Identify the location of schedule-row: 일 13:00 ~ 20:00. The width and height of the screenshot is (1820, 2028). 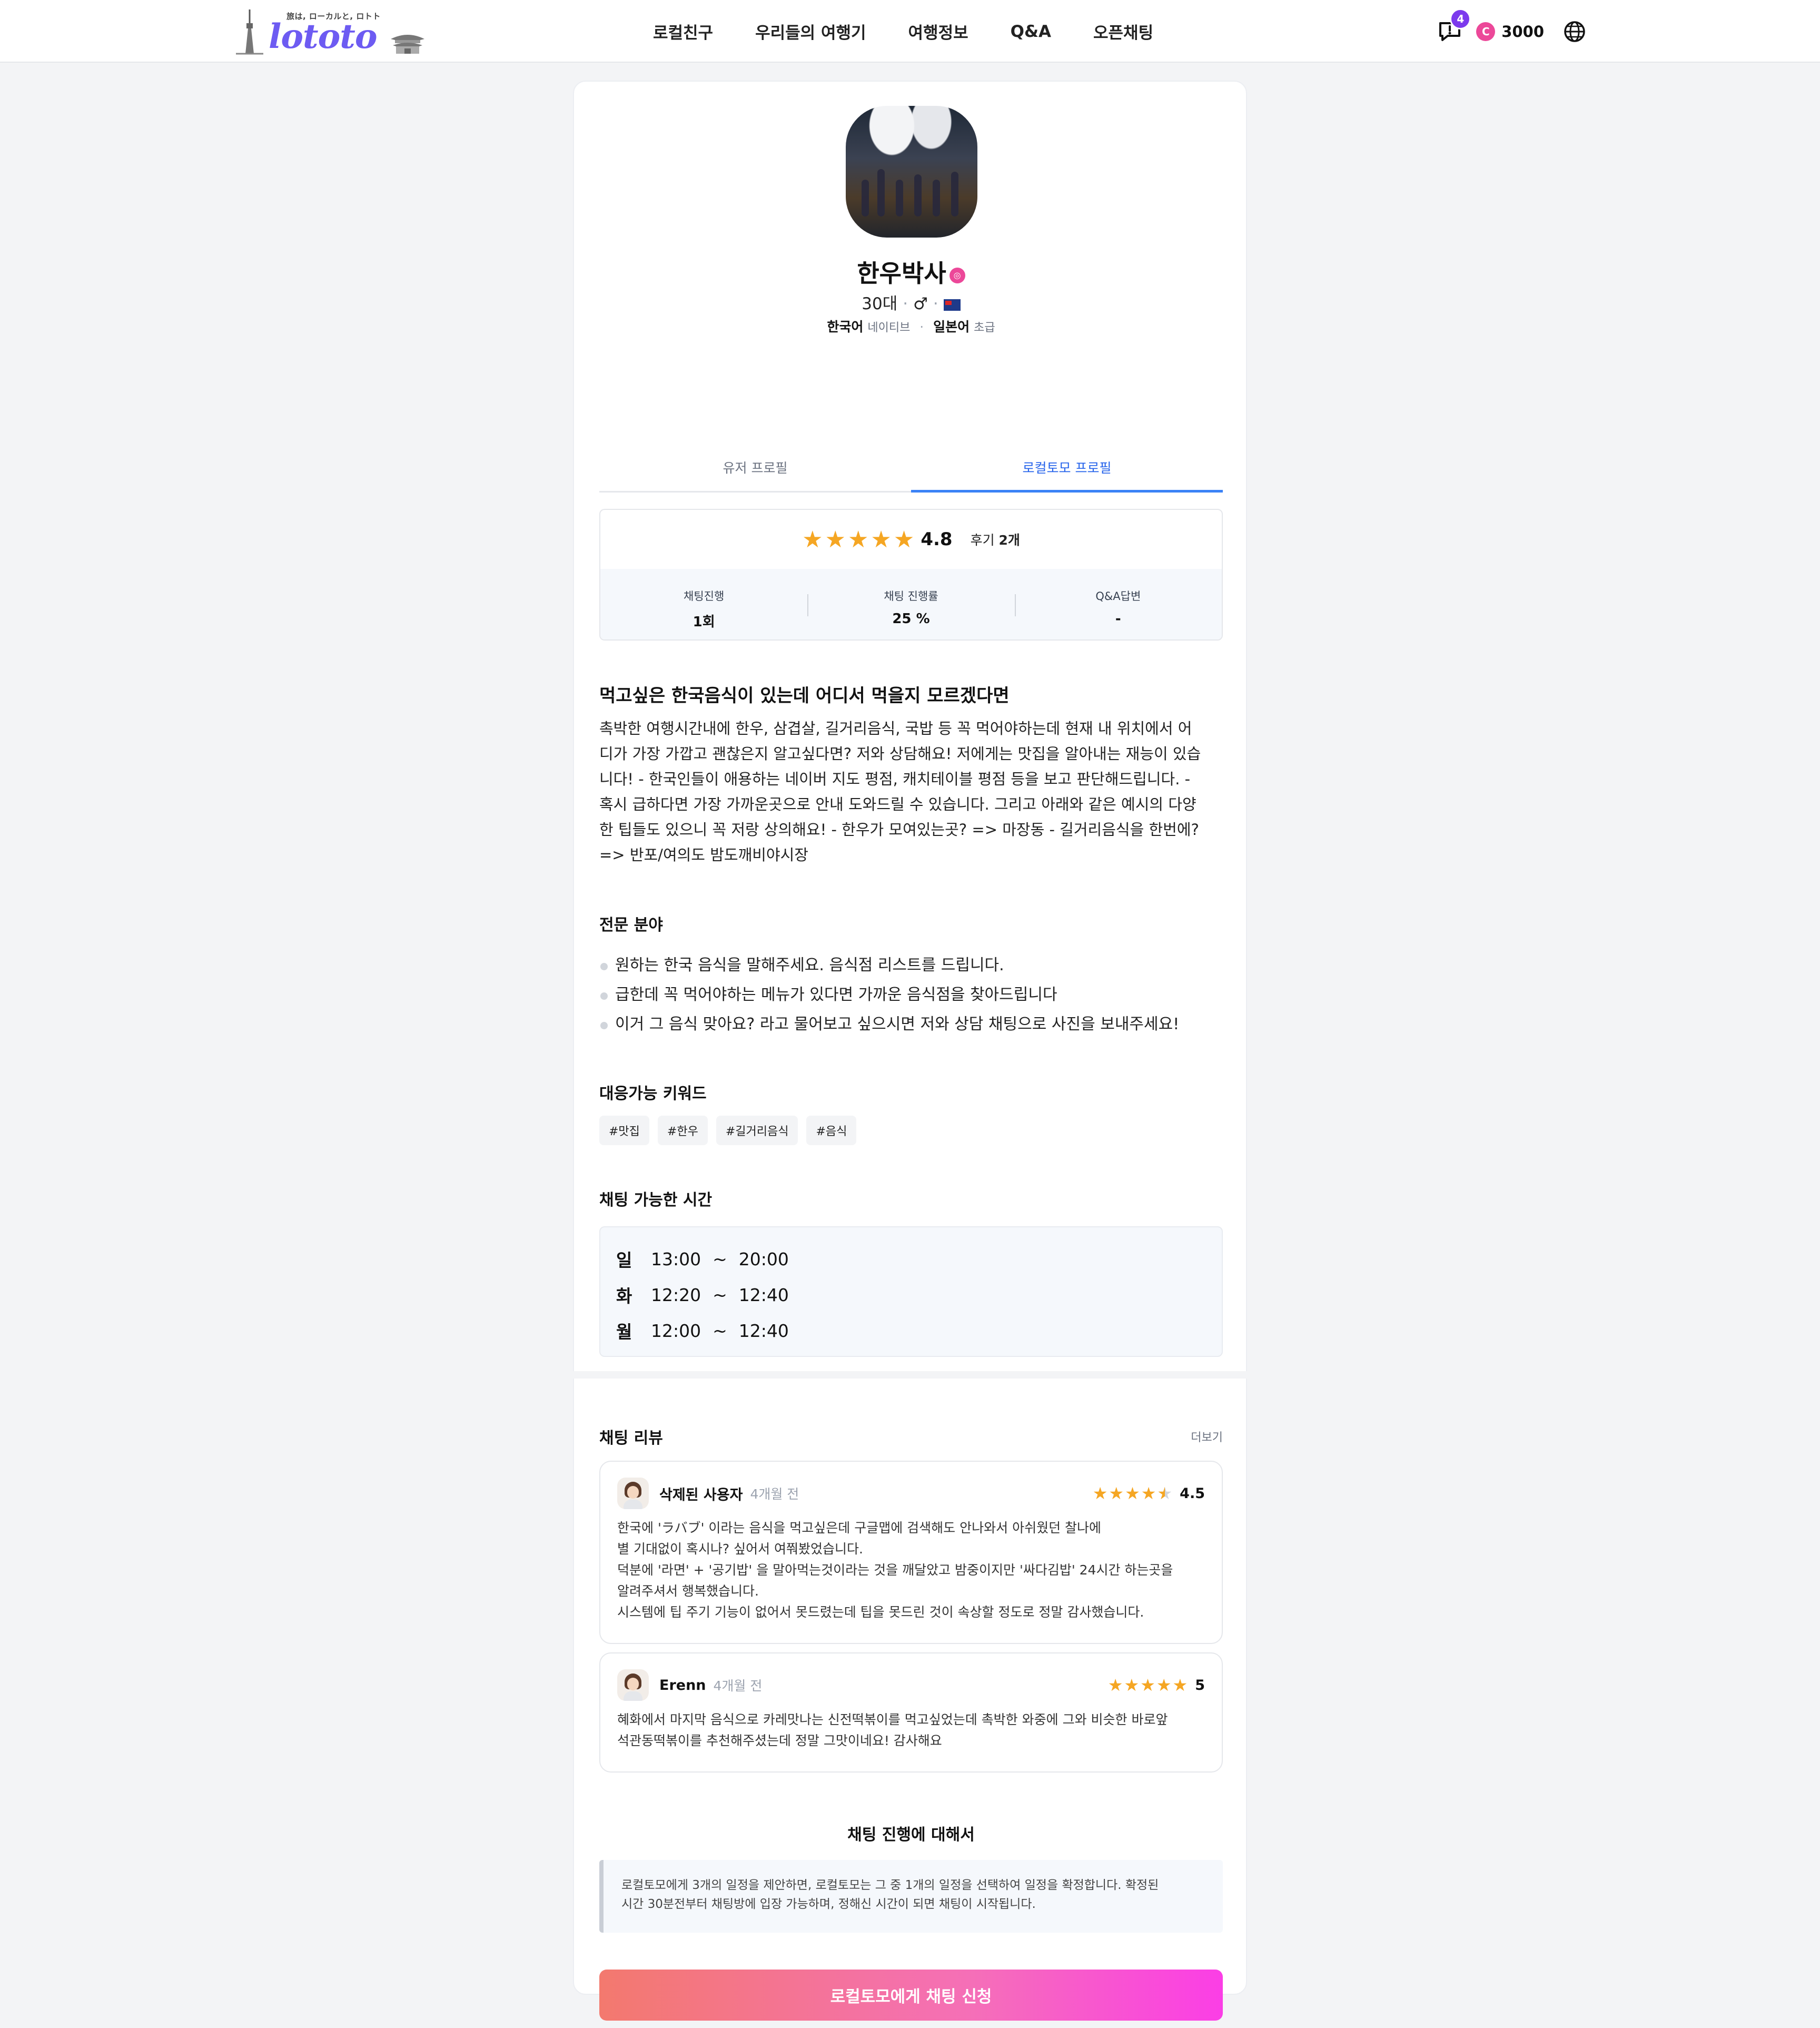
(702, 1260).